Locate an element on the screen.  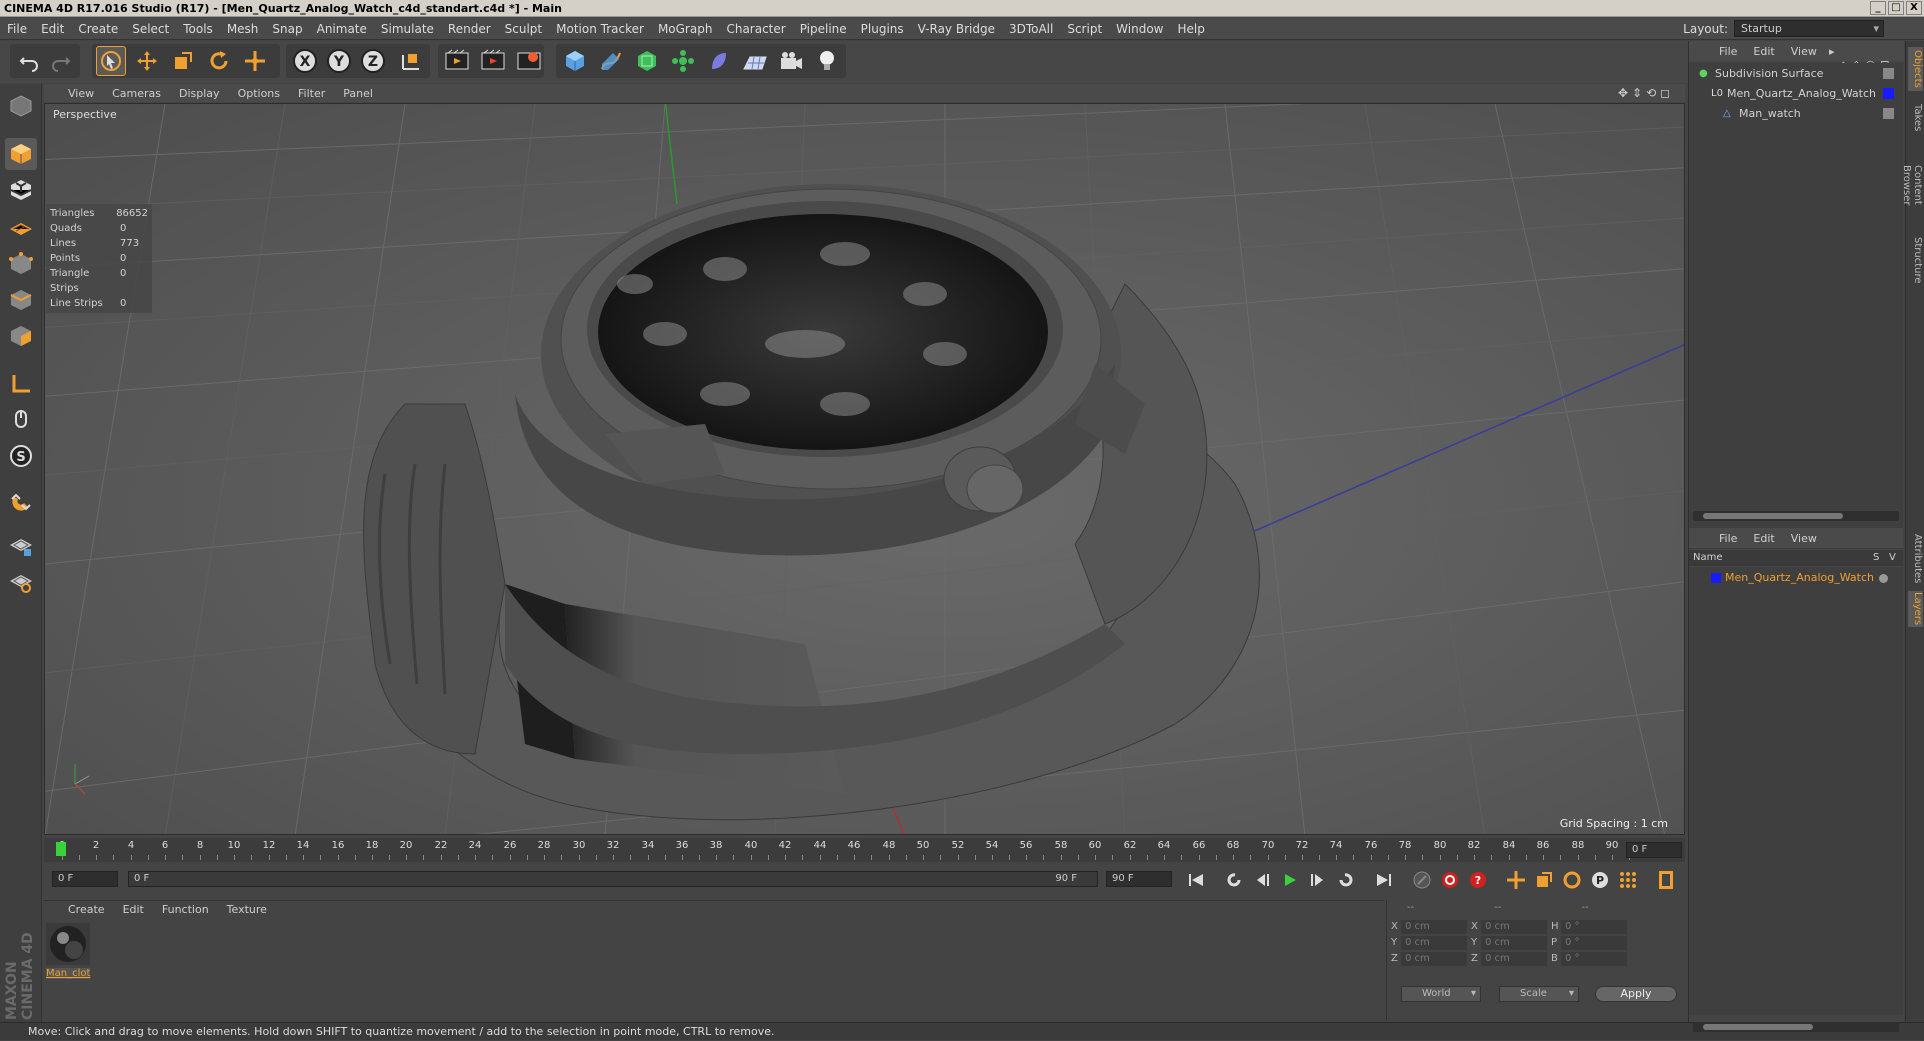
viewport-menu-item: Filter is located at coordinates (311, 93).